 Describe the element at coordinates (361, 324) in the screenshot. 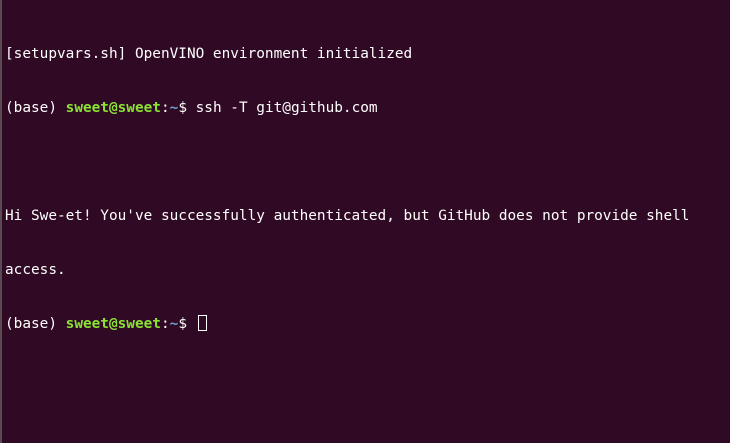

I see `current-prompt-line: (base) sweet@sweet:~$` at that location.